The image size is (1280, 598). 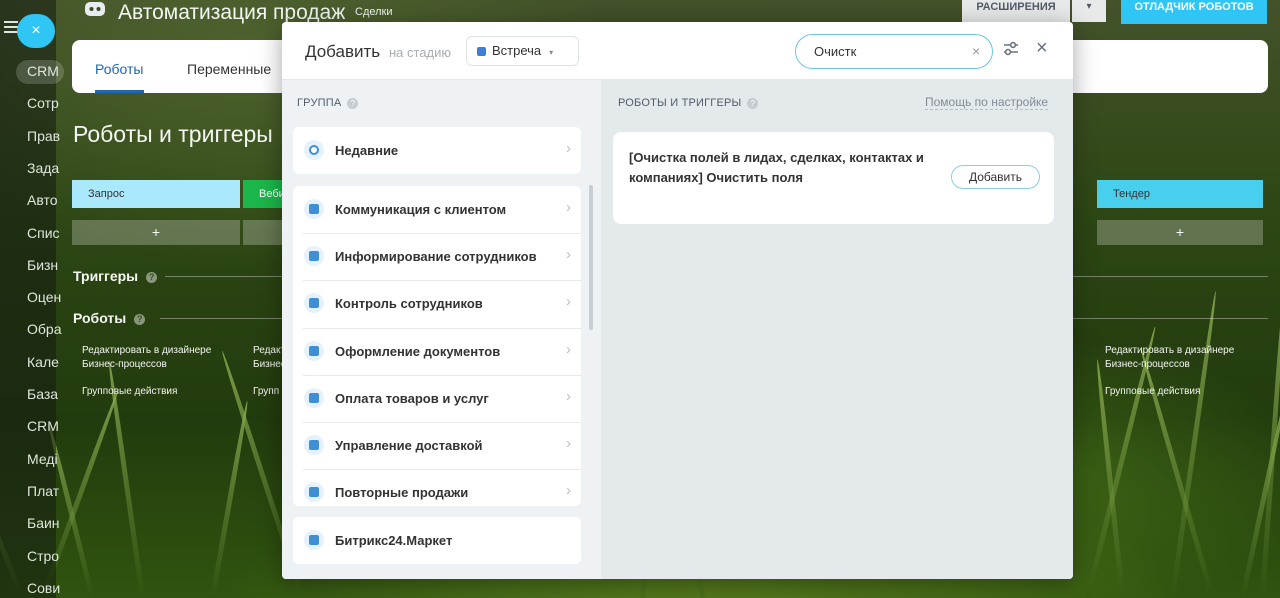 What do you see at coordinates (268, 358) in the screenshot?
I see `edit-in-designer-link: Редакт Бизнес` at bounding box center [268, 358].